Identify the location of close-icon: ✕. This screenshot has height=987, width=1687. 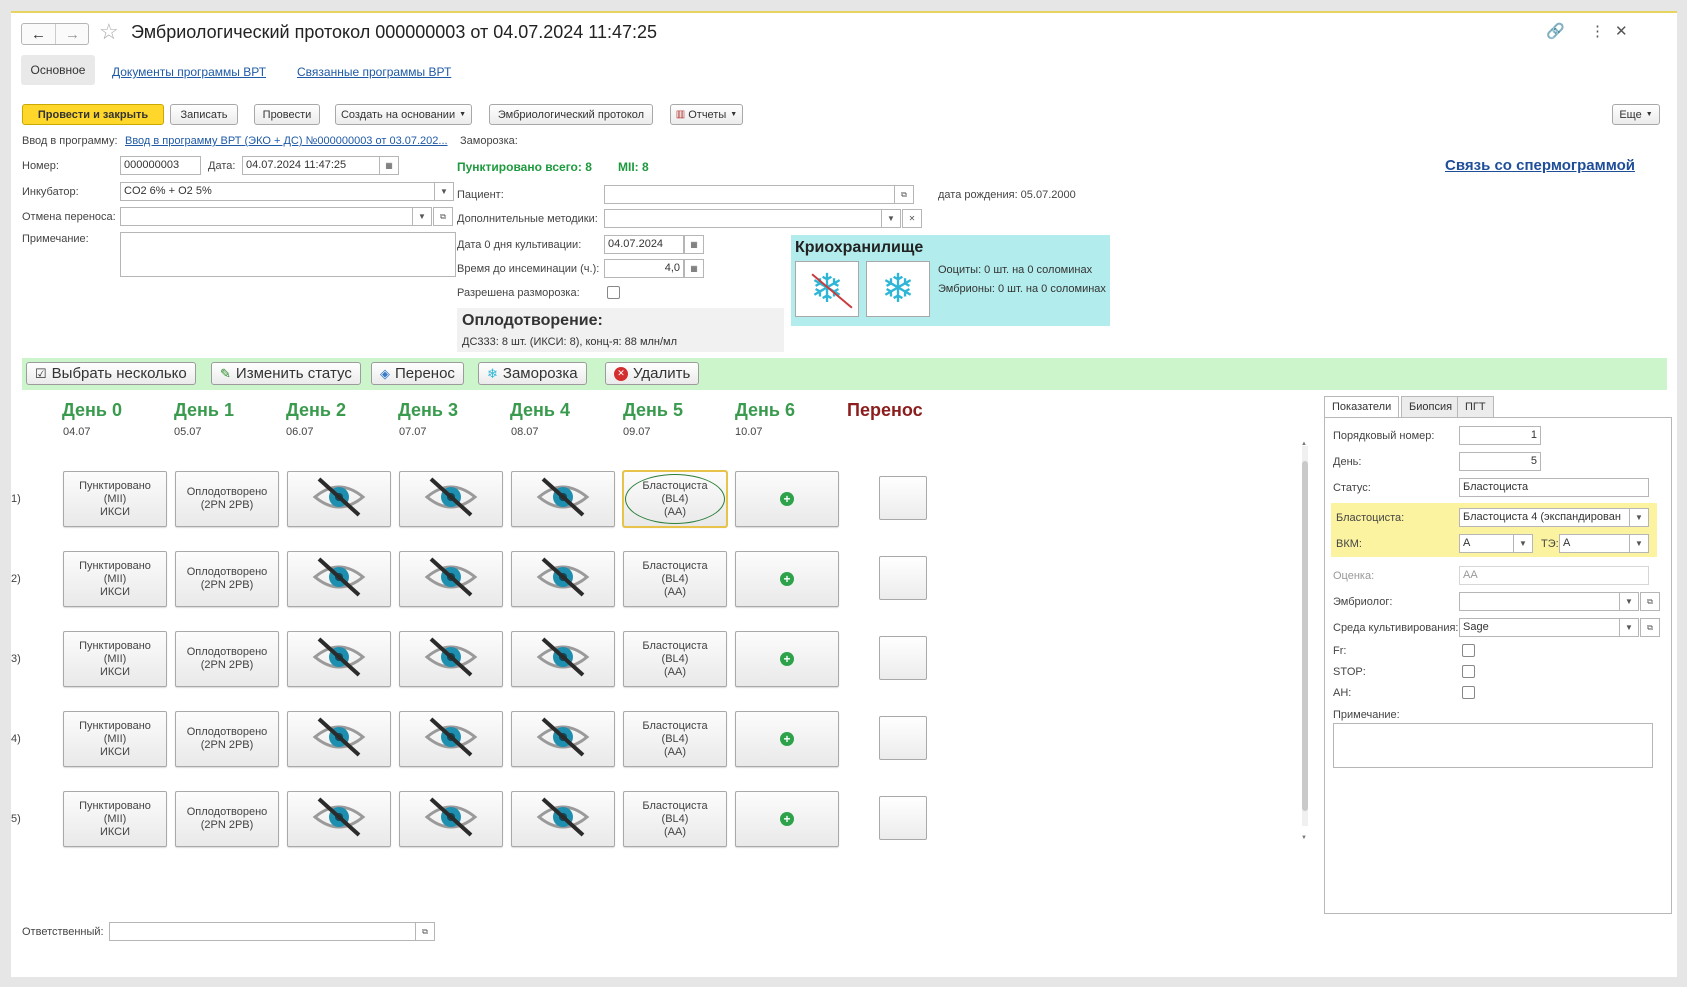
(1621, 31).